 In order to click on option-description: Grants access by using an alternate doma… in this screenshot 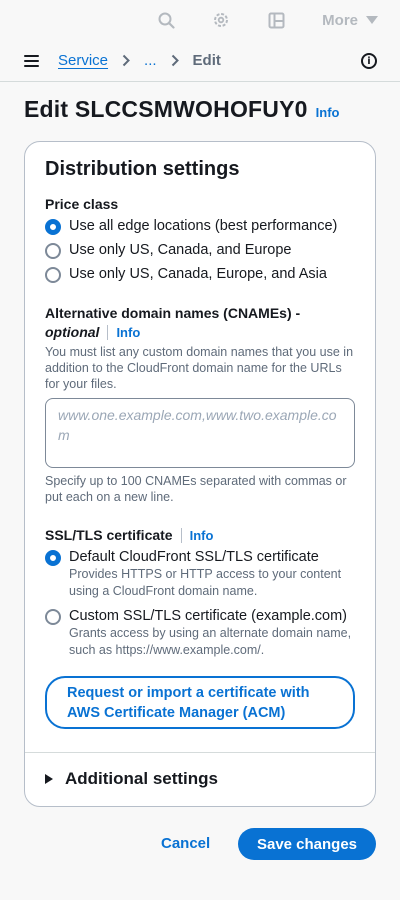, I will do `click(210, 641)`.